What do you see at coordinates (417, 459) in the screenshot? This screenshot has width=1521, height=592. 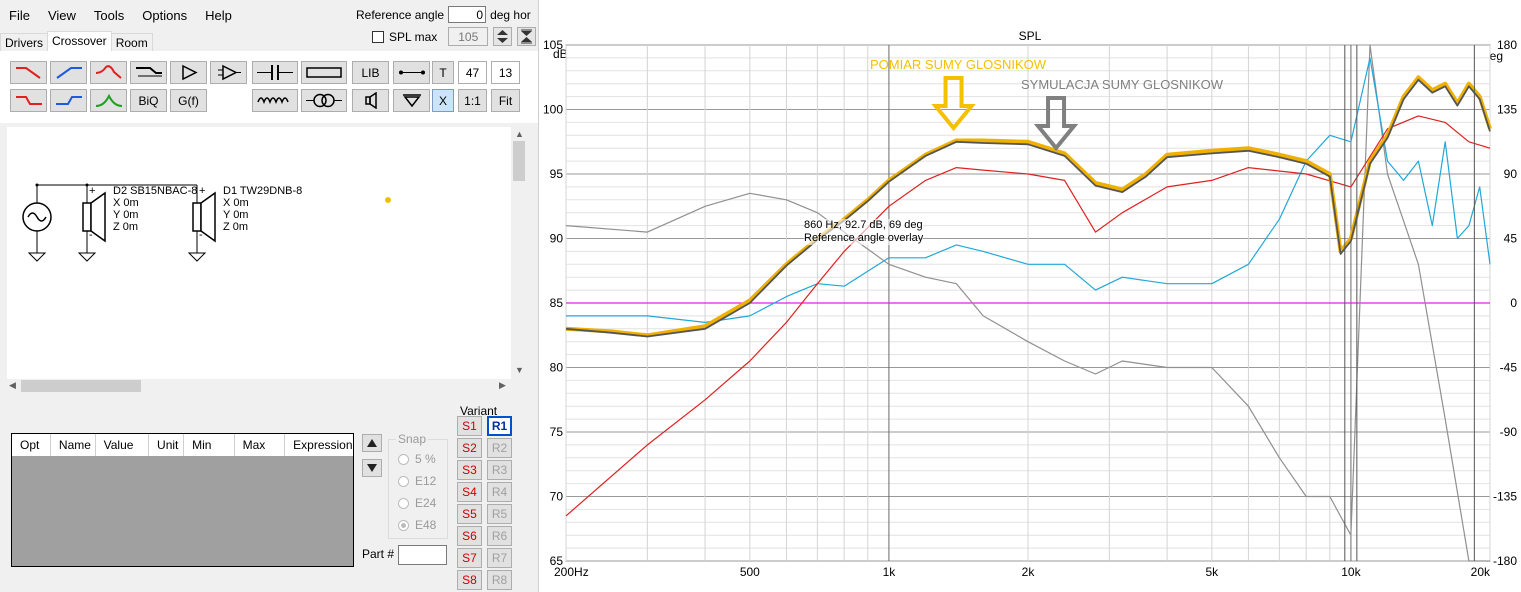 I see `snap-option-5pct: 5 %` at bounding box center [417, 459].